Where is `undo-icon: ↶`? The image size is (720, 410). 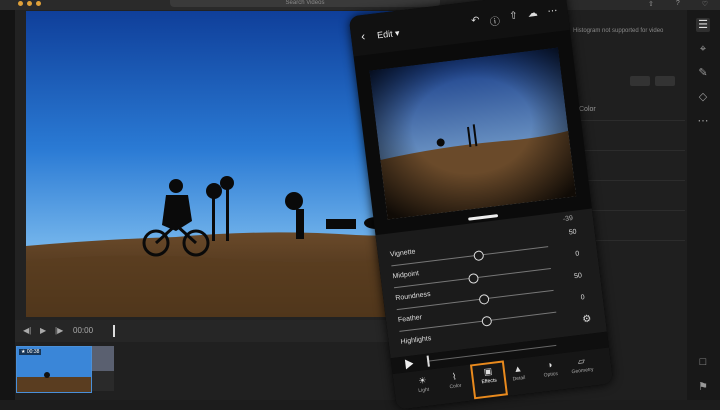
undo-icon: ↶ is located at coordinates (476, 23).